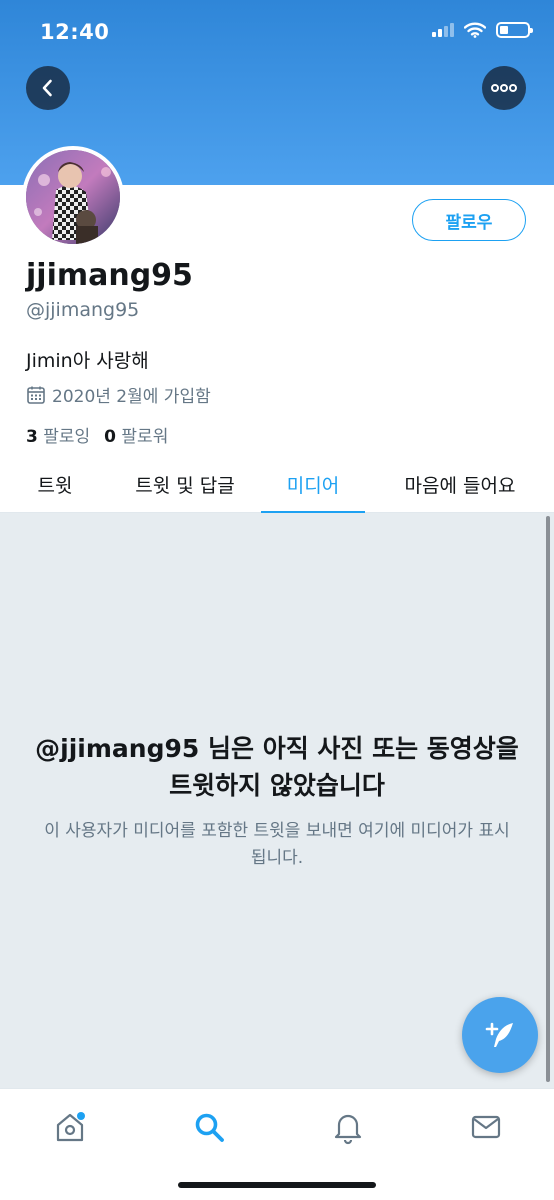 This screenshot has width=554, height=1200. What do you see at coordinates (277, 844) in the screenshot?
I see `empty-state-subtitle: 이 사용자가 미디어를 포함한 트윗을 보내면 여기에 미디어가 표시됩니다.` at bounding box center [277, 844].